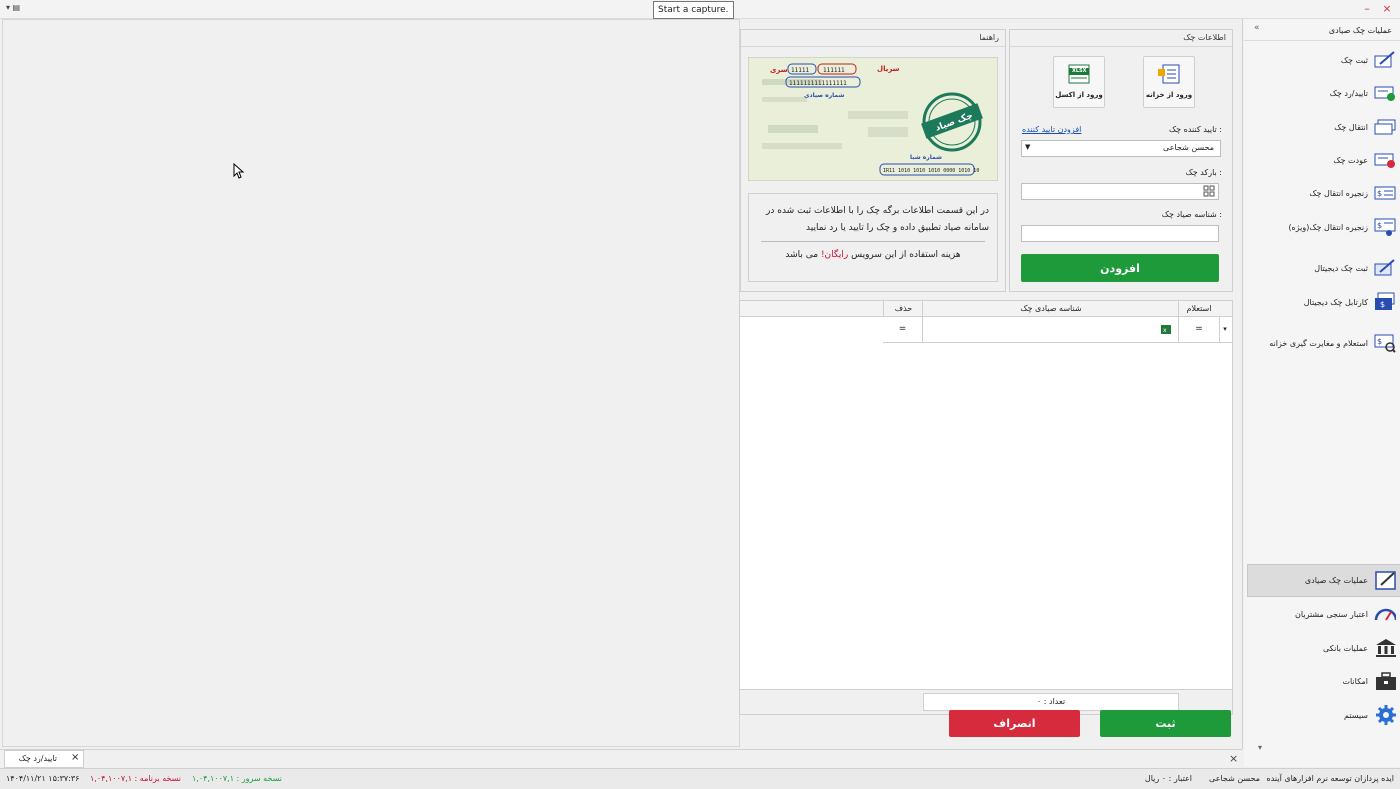  Describe the element at coordinates (1354, 60) in the screenshot. I see `sidebar-item-label: ثبت چک` at that location.